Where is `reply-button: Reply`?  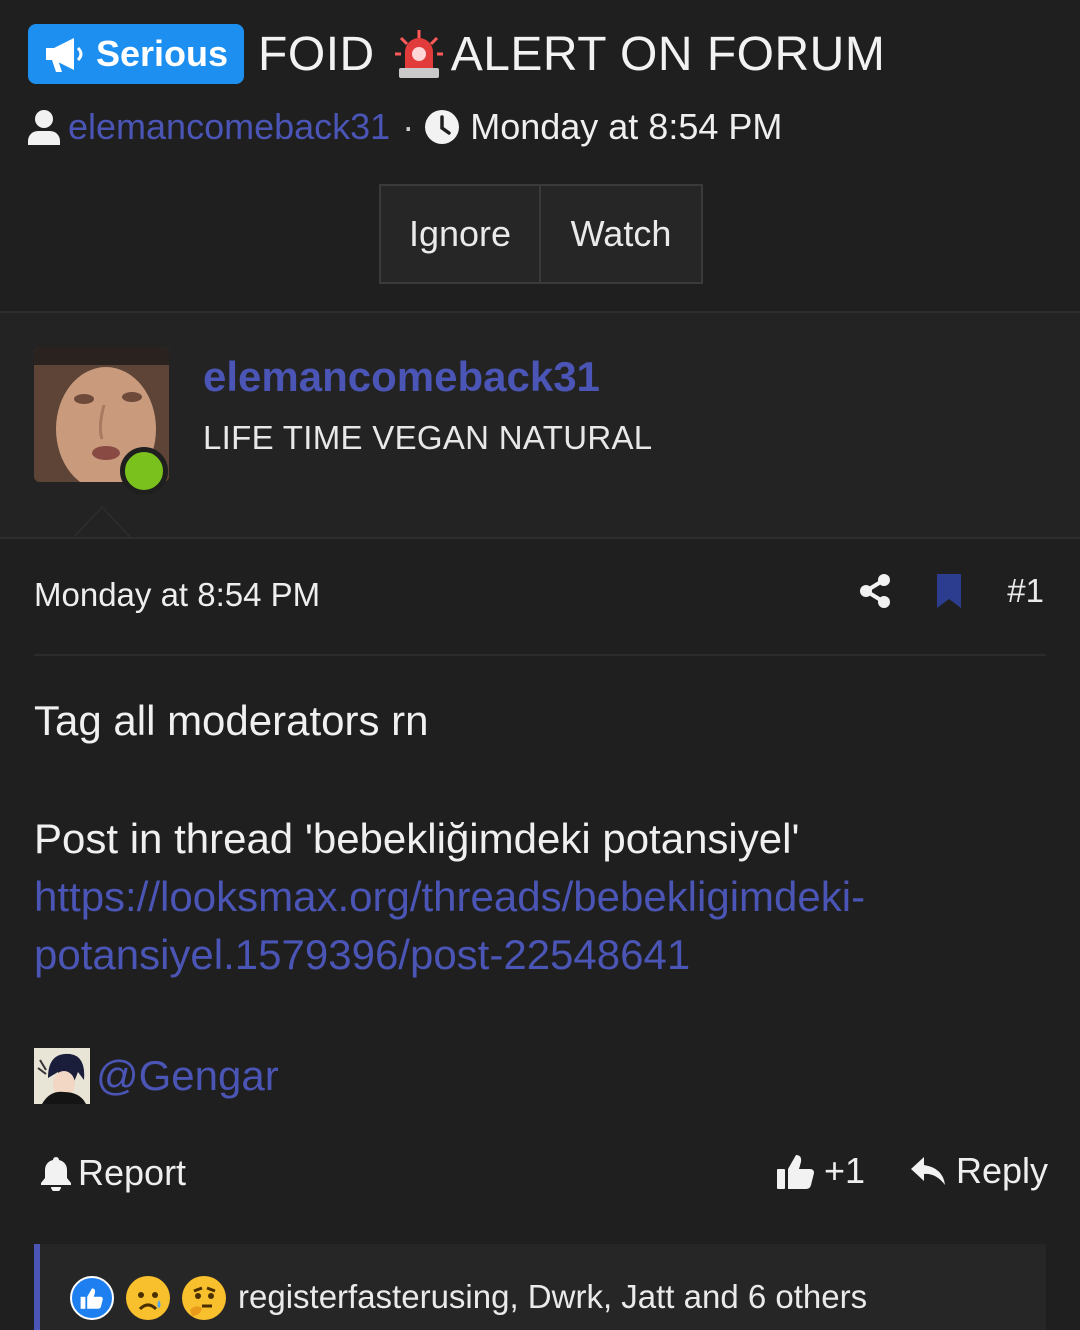
reply-button: Reply is located at coordinates (979, 1171).